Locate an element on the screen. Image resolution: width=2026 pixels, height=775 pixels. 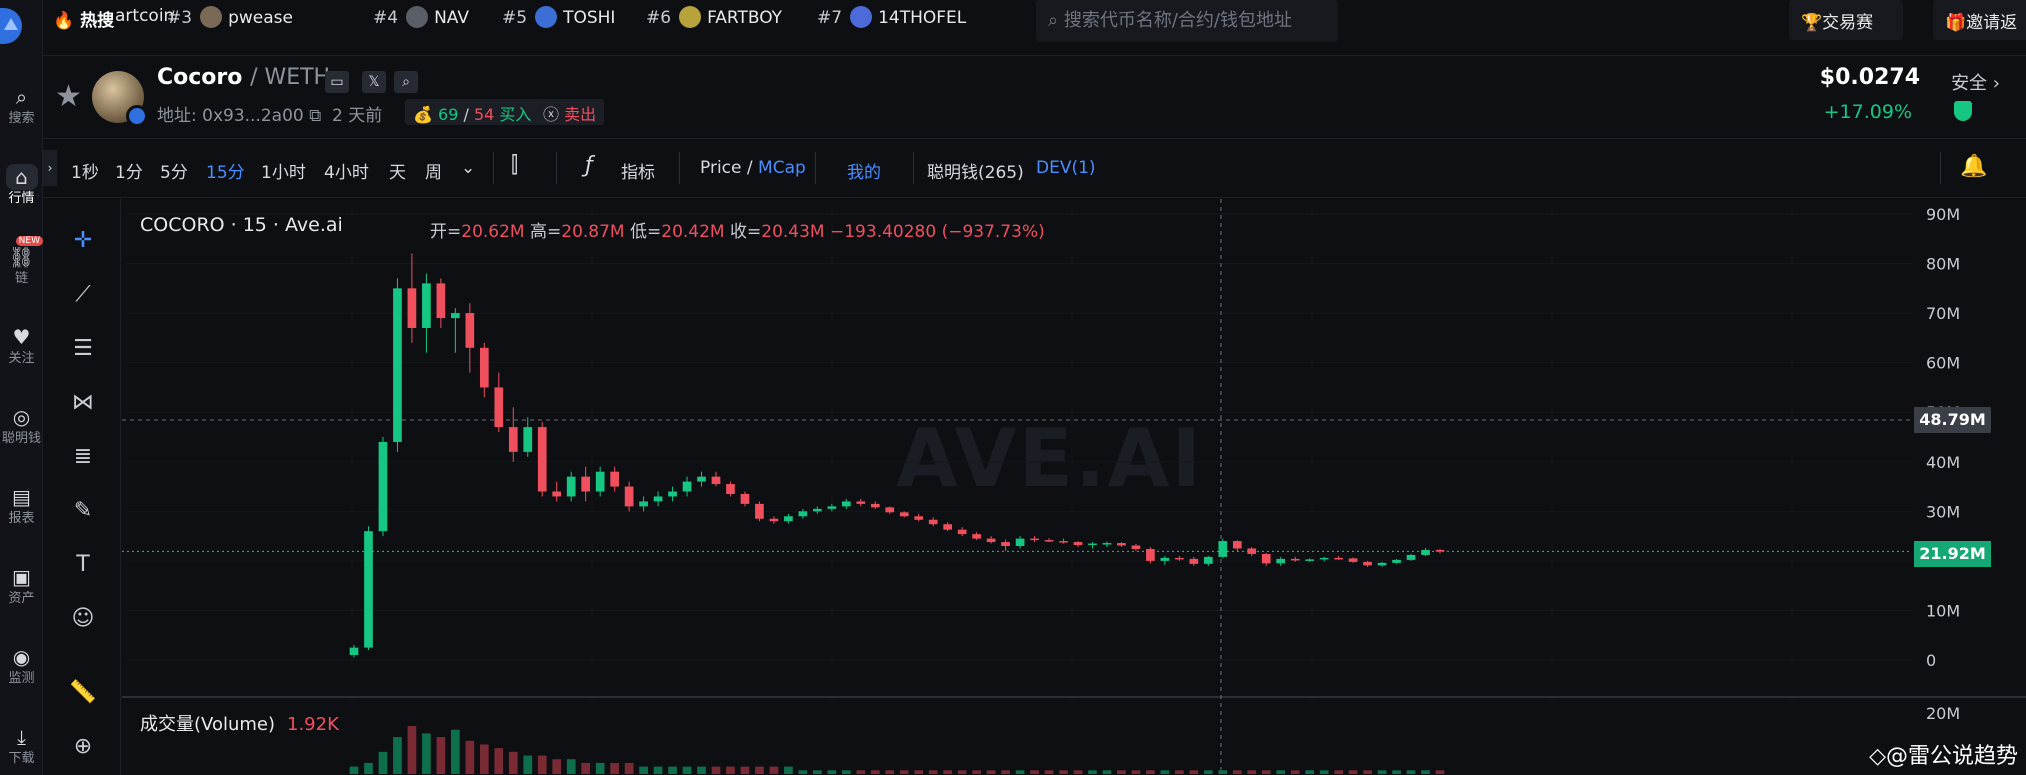
smart-money-button: 聪明钱(265) is located at coordinates (975, 170).